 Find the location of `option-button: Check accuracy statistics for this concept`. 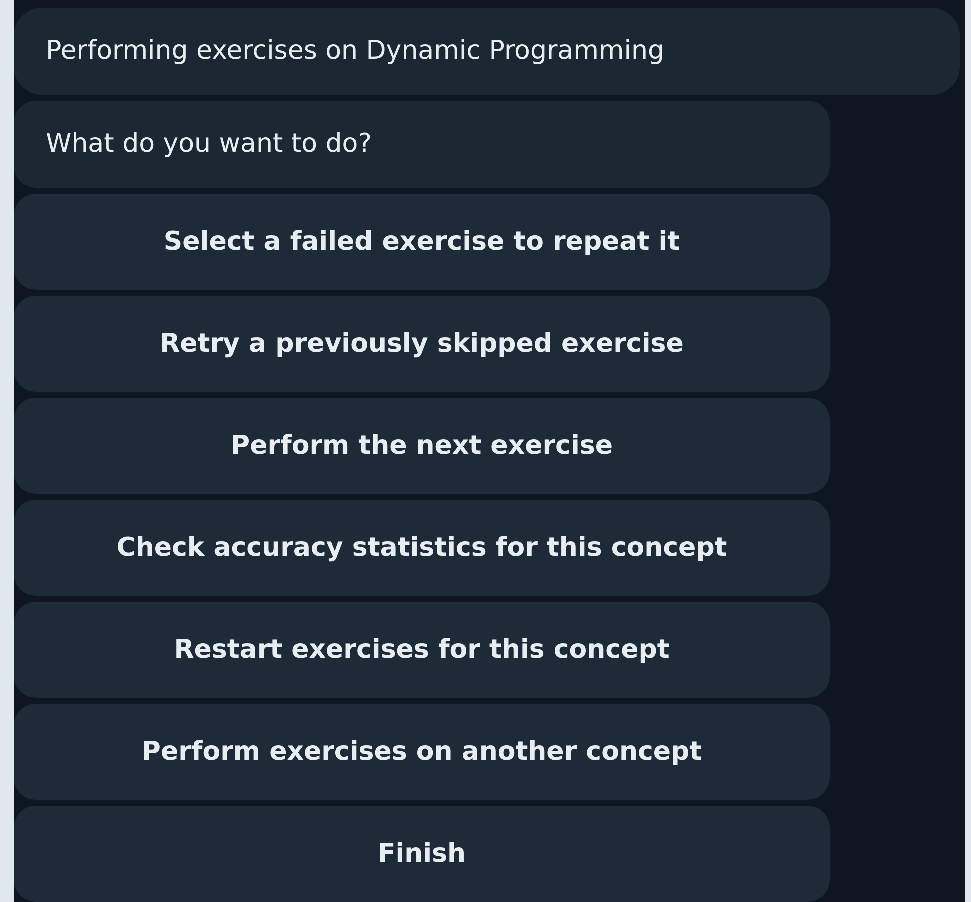

option-button: Check accuracy statistics for this concept is located at coordinates (422, 548).